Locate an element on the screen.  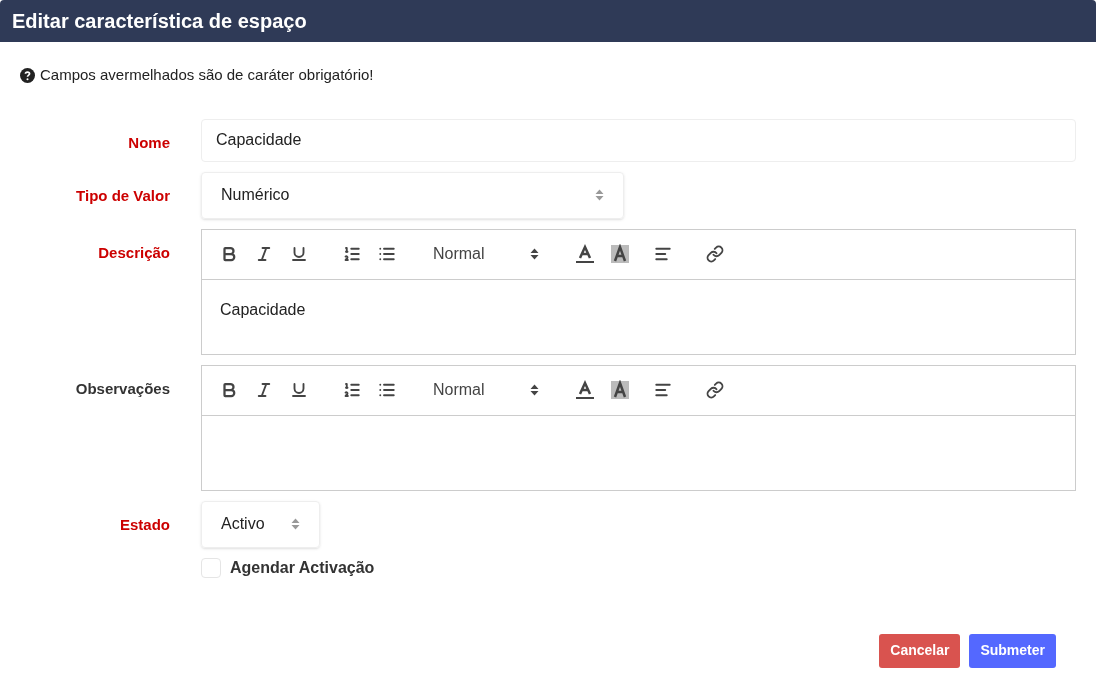
select-field: Numérico is located at coordinates (412, 195).